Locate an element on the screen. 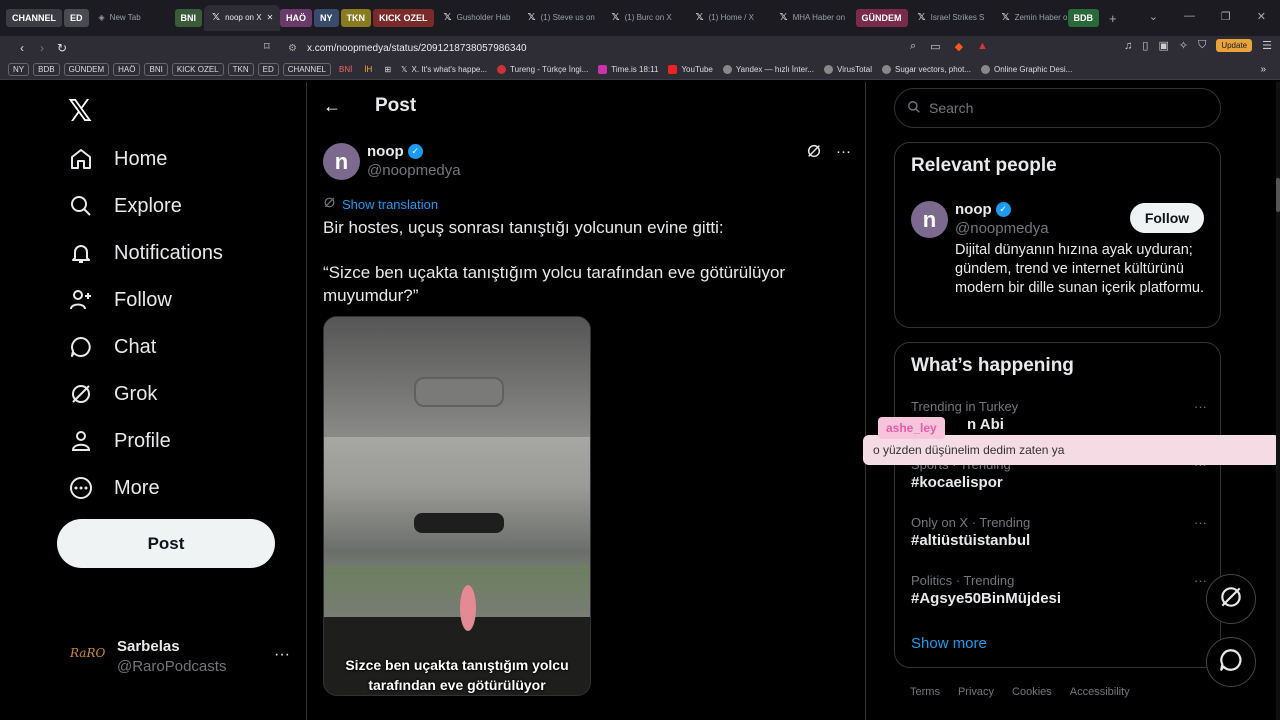  tab-group-hao: HAÖ is located at coordinates (296, 18).